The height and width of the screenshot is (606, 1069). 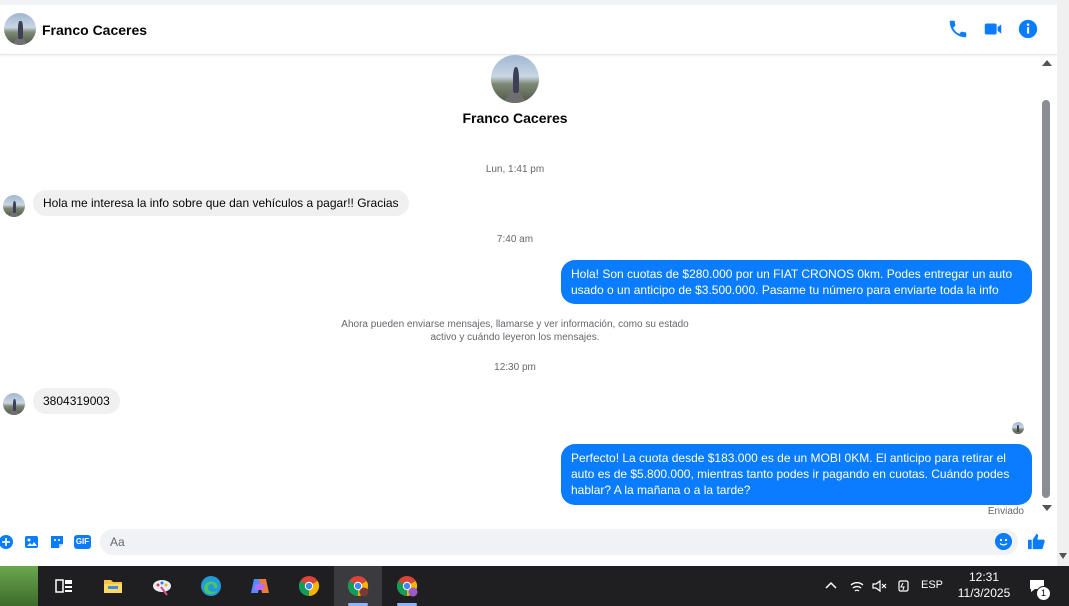 I want to click on sticker-icon, so click(x=57, y=542).